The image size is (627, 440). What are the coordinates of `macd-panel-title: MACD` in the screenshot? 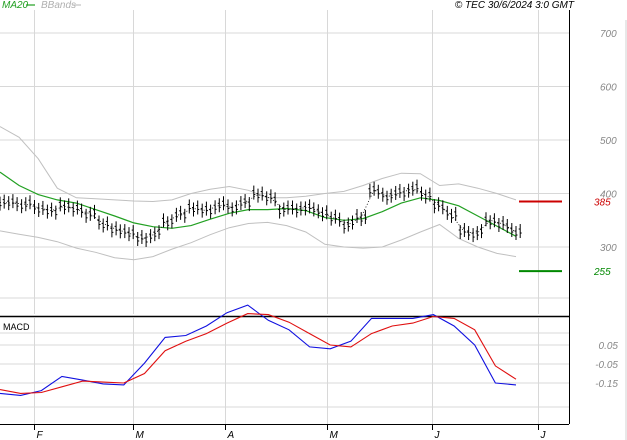 It's located at (16, 327).